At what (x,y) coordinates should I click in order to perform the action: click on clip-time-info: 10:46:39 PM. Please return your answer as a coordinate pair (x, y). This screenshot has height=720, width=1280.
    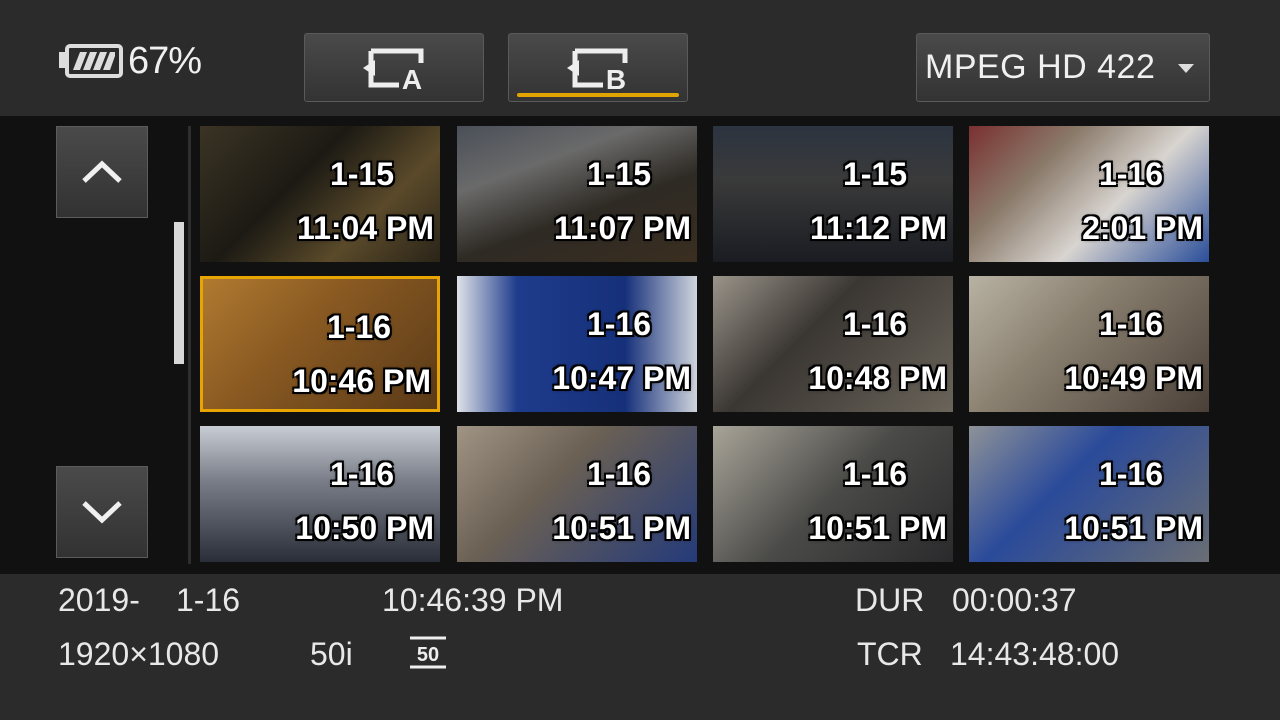
    Looking at the image, I should click on (473, 600).